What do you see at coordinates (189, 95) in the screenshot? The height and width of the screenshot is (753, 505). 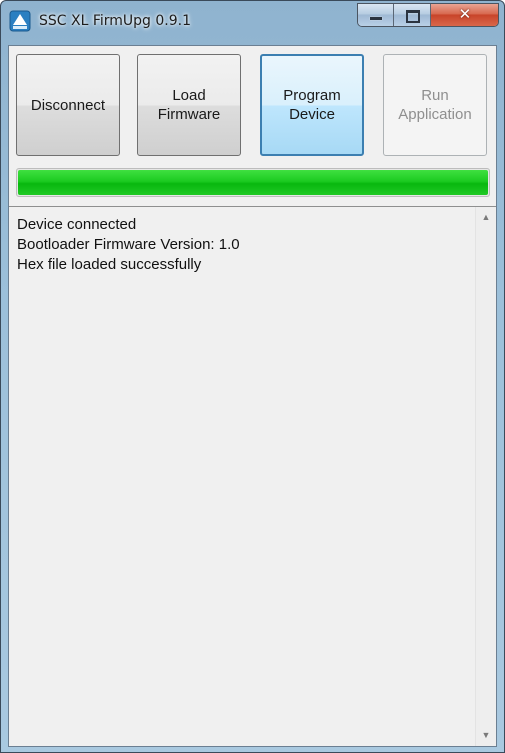 I see `load-label-line1: Load` at bounding box center [189, 95].